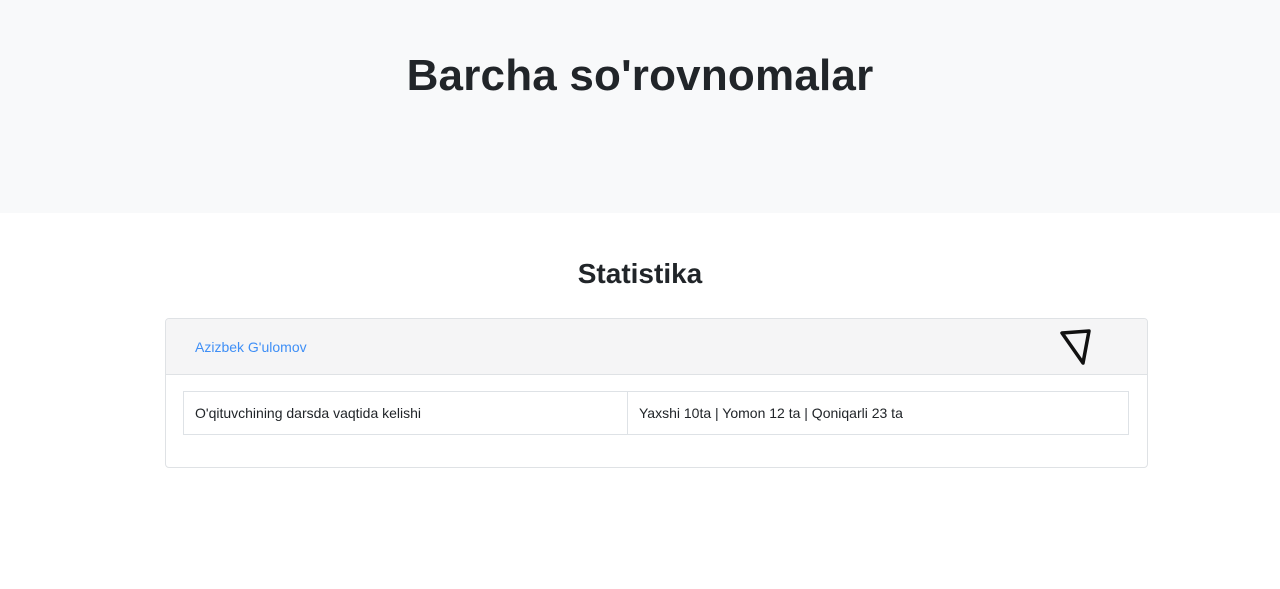  Describe the element at coordinates (640, 75) in the screenshot. I see `page-title: Barcha so'rovnomalar` at that location.